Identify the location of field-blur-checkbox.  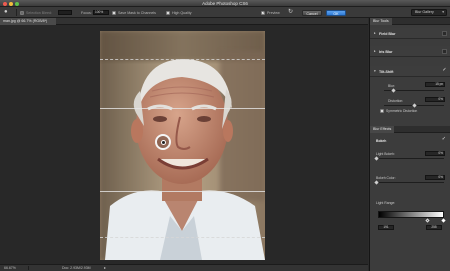
(444, 33).